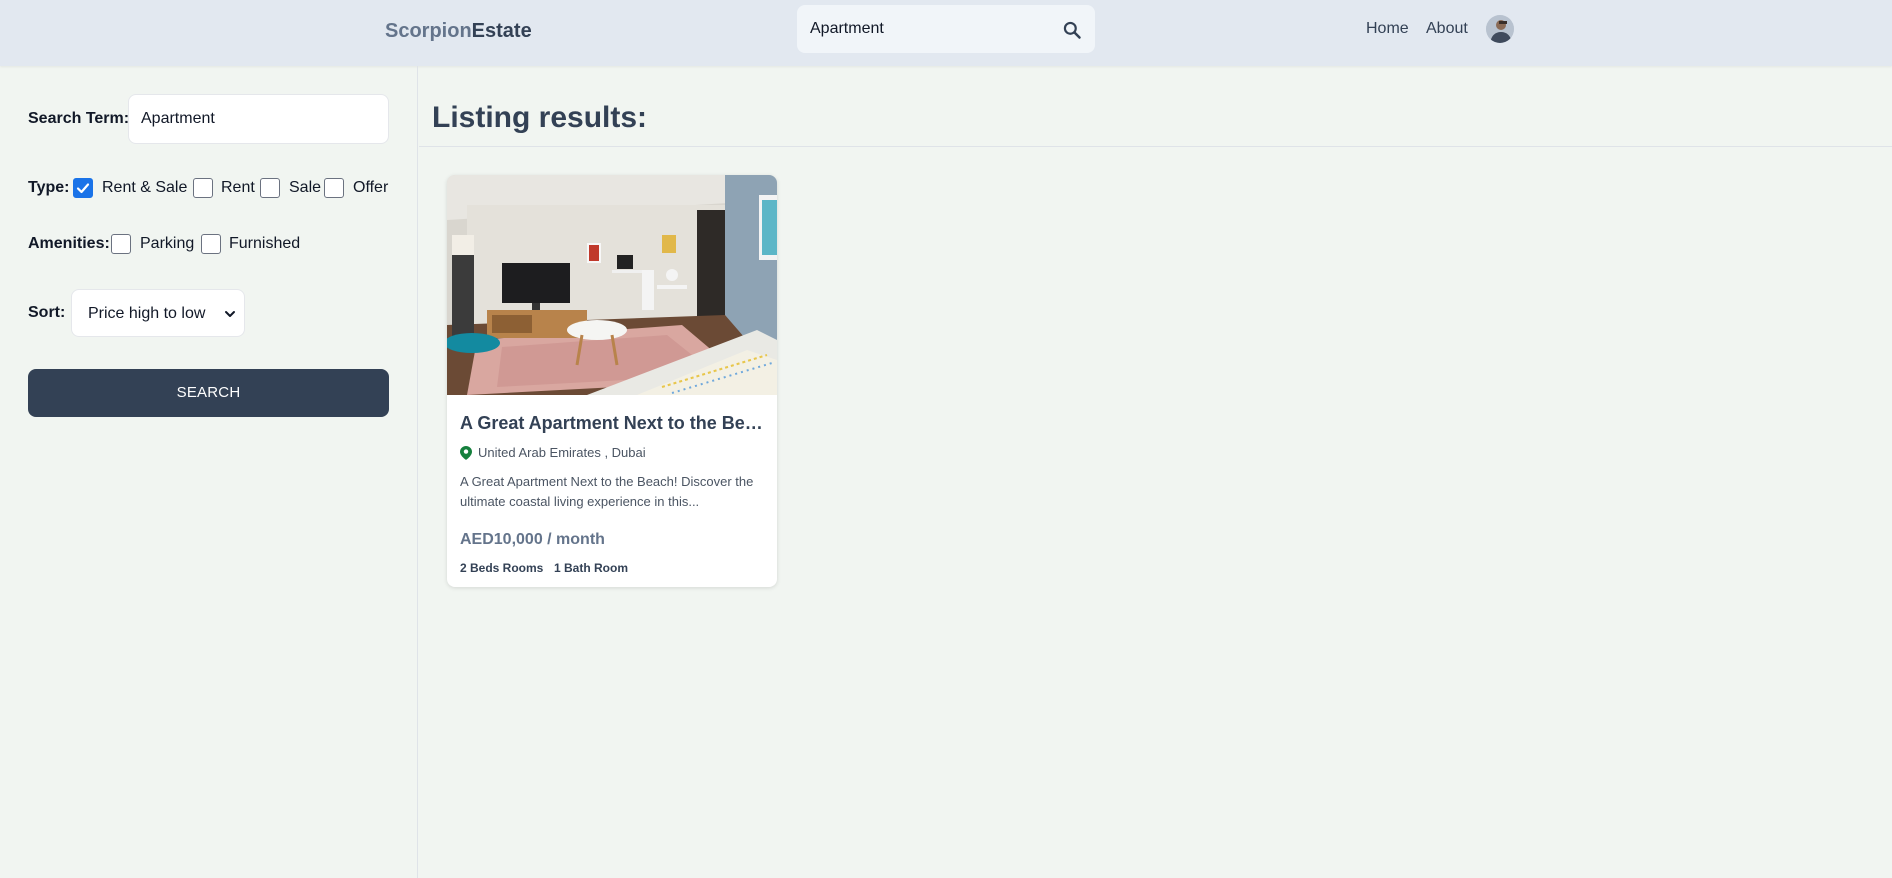 This screenshot has width=1892, height=878. I want to click on avatar-image, so click(1500, 29).